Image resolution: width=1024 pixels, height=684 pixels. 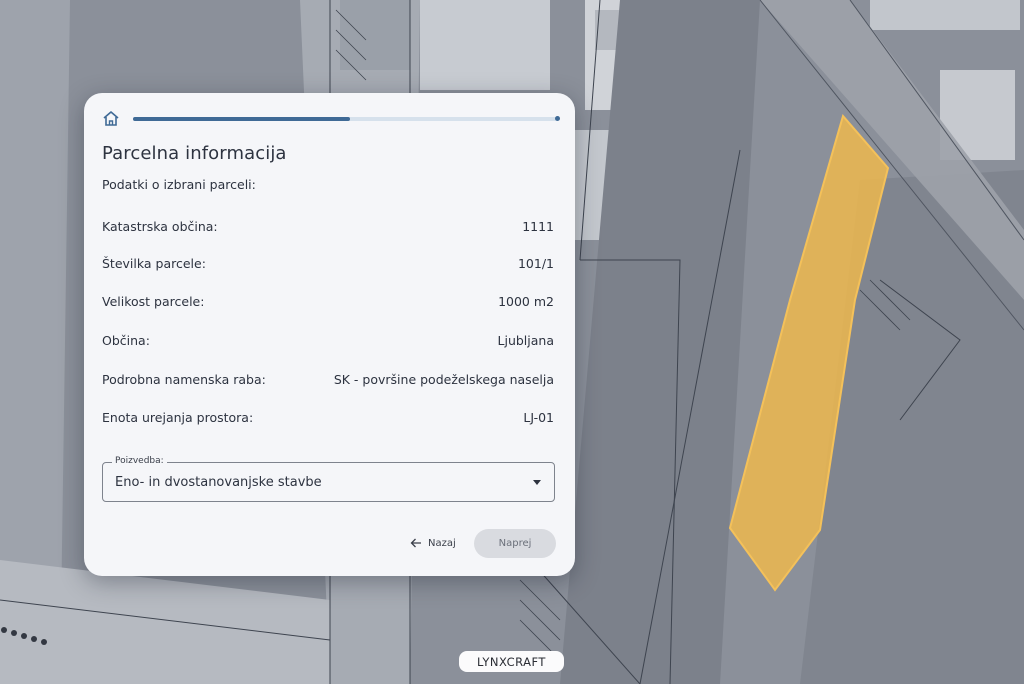 What do you see at coordinates (126, 340) in the screenshot?
I see `row-label: Občina:` at bounding box center [126, 340].